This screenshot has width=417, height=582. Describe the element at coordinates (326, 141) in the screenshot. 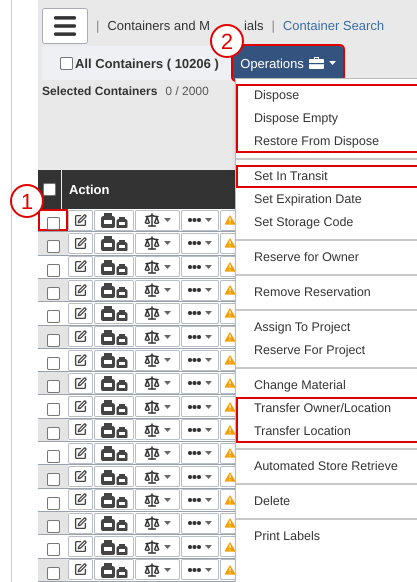

I see `menu-item: Restore From Dispose` at that location.